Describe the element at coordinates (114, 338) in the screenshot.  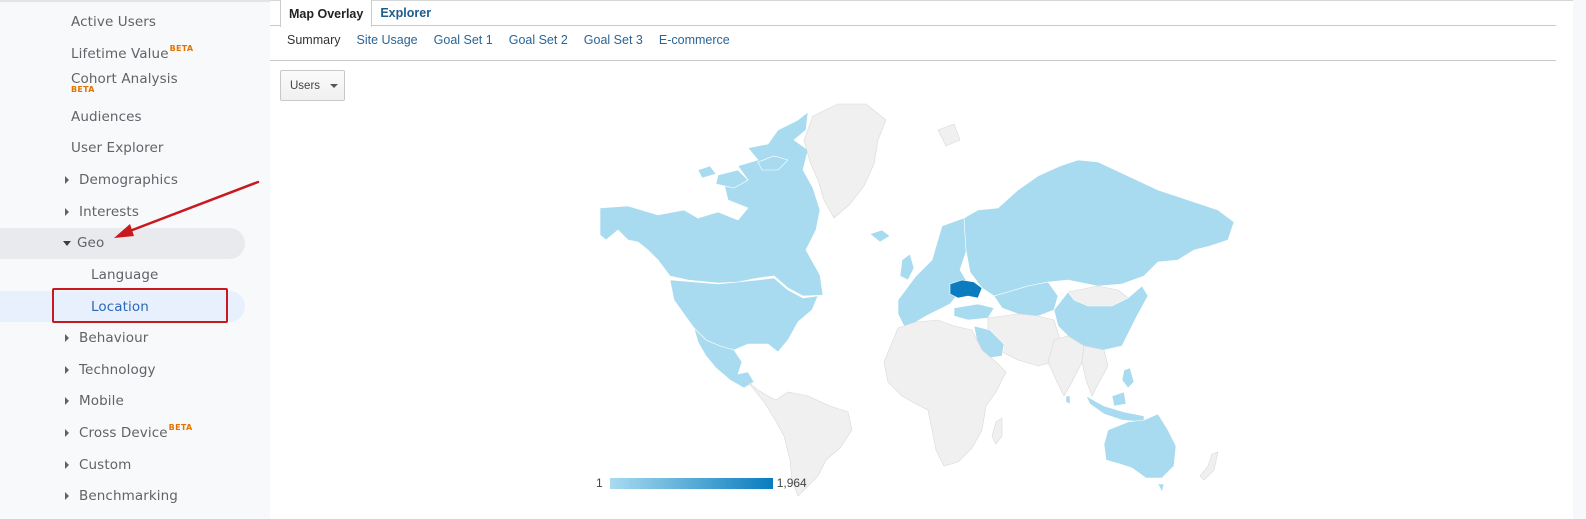
I see `sidebar-item-label: Behaviour` at that location.